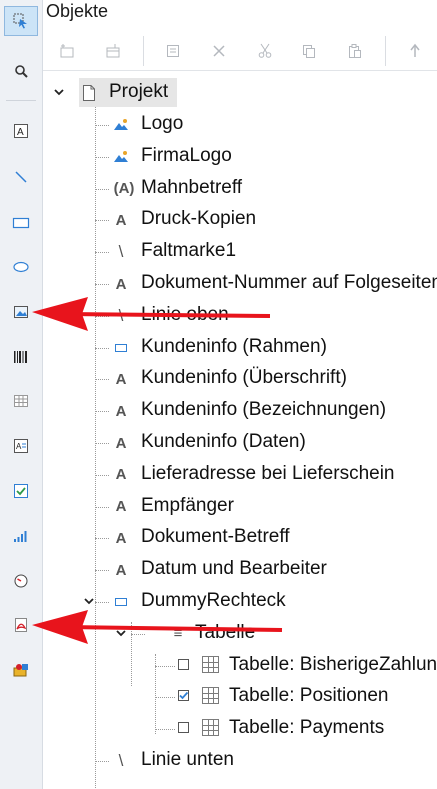 The height and width of the screenshot is (789, 437). What do you see at coordinates (21, 670) in the screenshot?
I see `ole-object-tool-icon` at bounding box center [21, 670].